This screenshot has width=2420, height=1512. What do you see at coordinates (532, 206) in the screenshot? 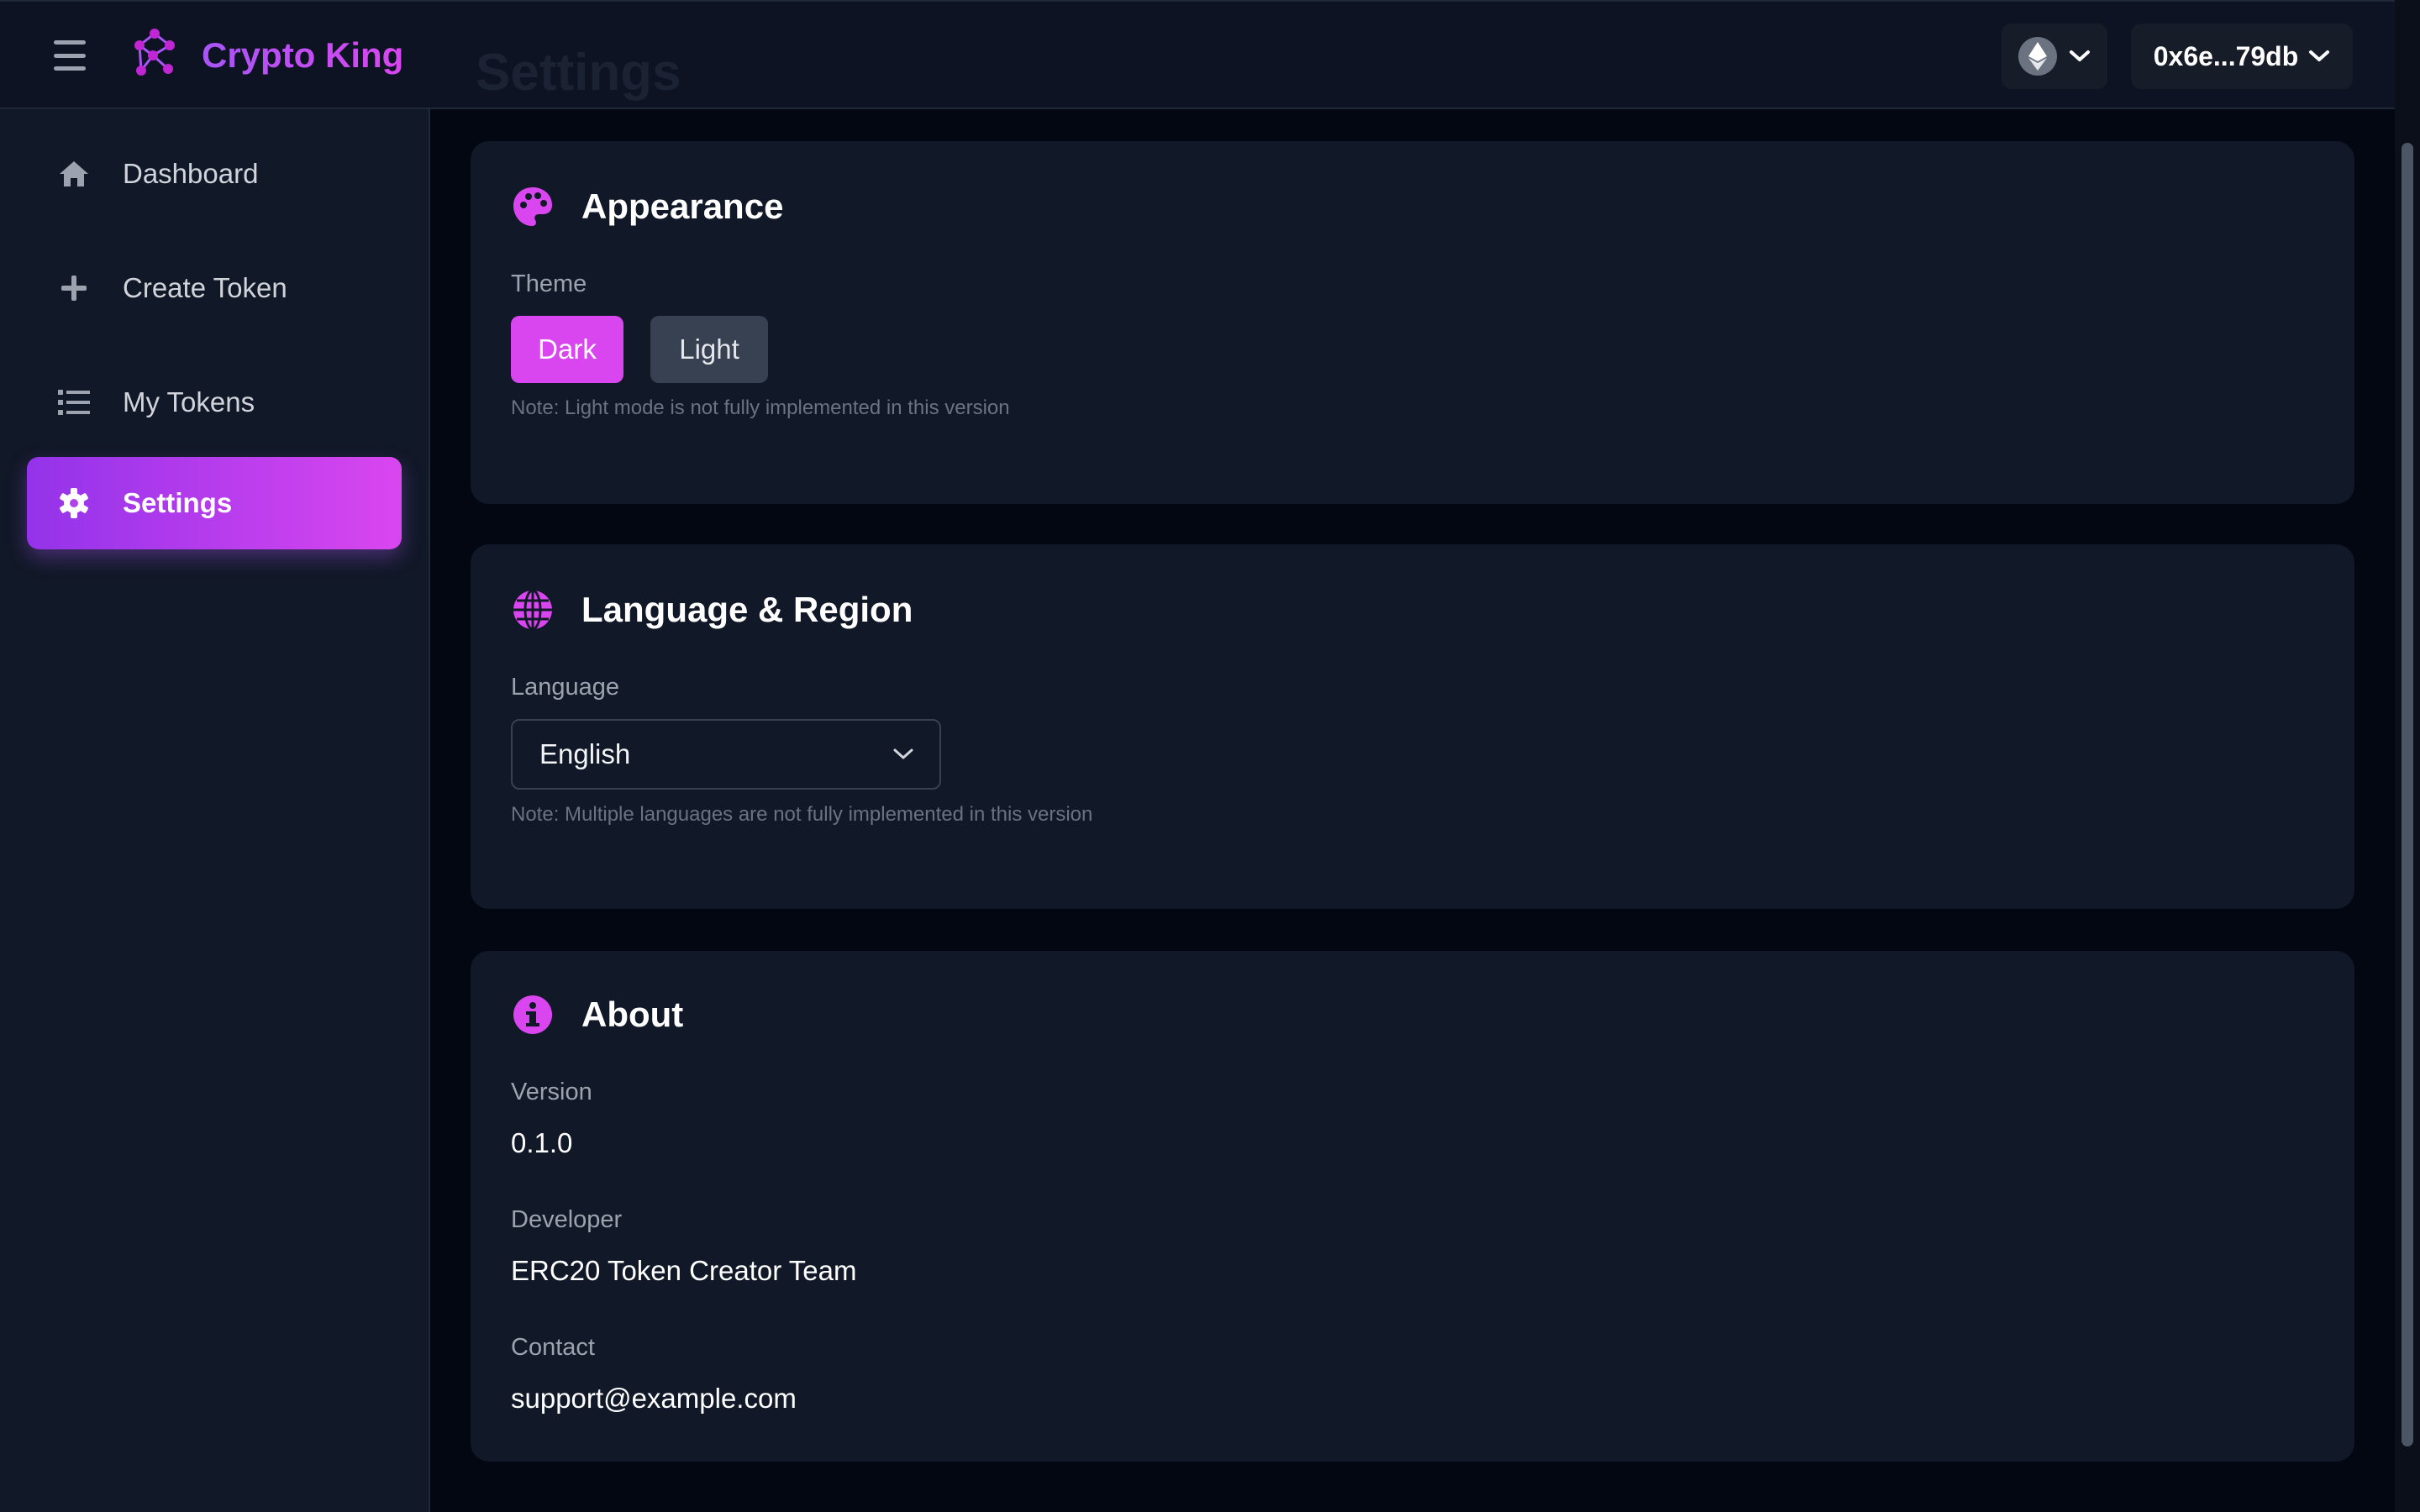
I see `palette-icon` at bounding box center [532, 206].